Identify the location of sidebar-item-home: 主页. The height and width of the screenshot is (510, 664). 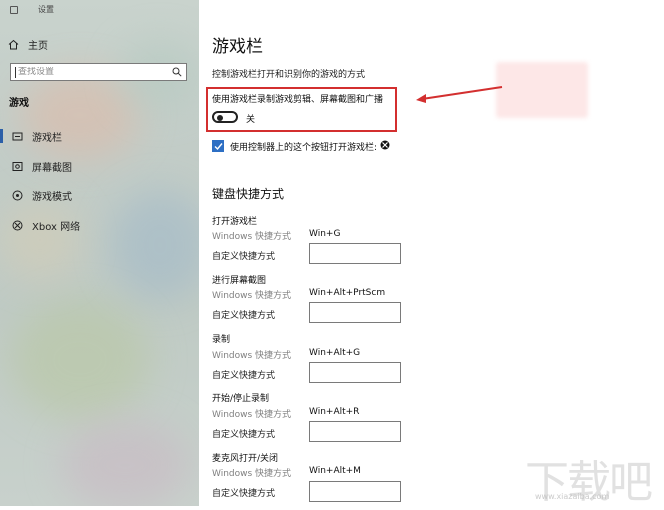
(28, 44).